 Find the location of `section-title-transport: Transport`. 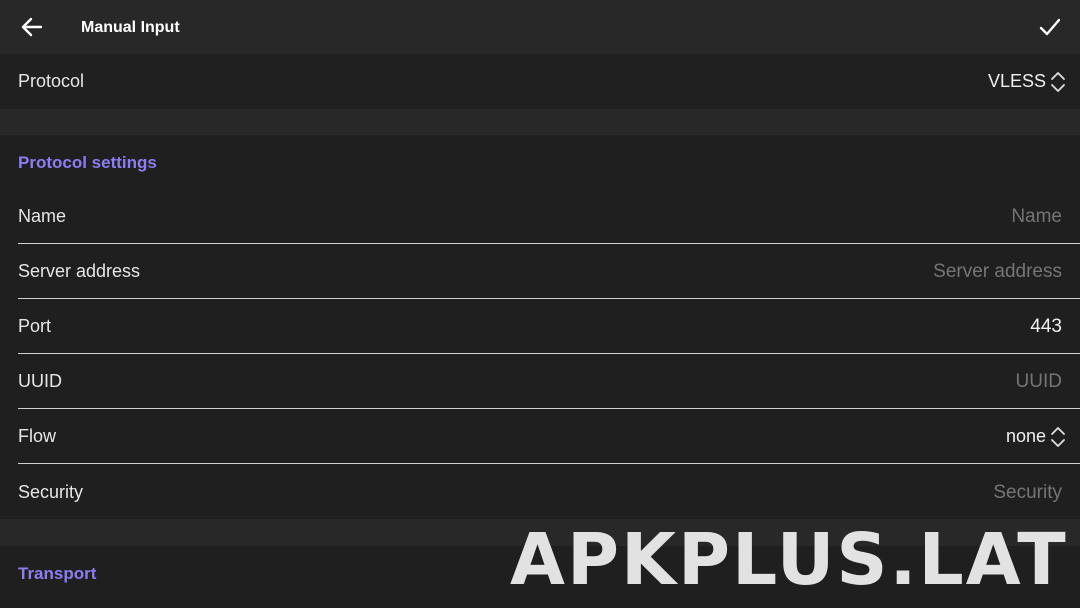

section-title-transport: Transport is located at coordinates (57, 573).